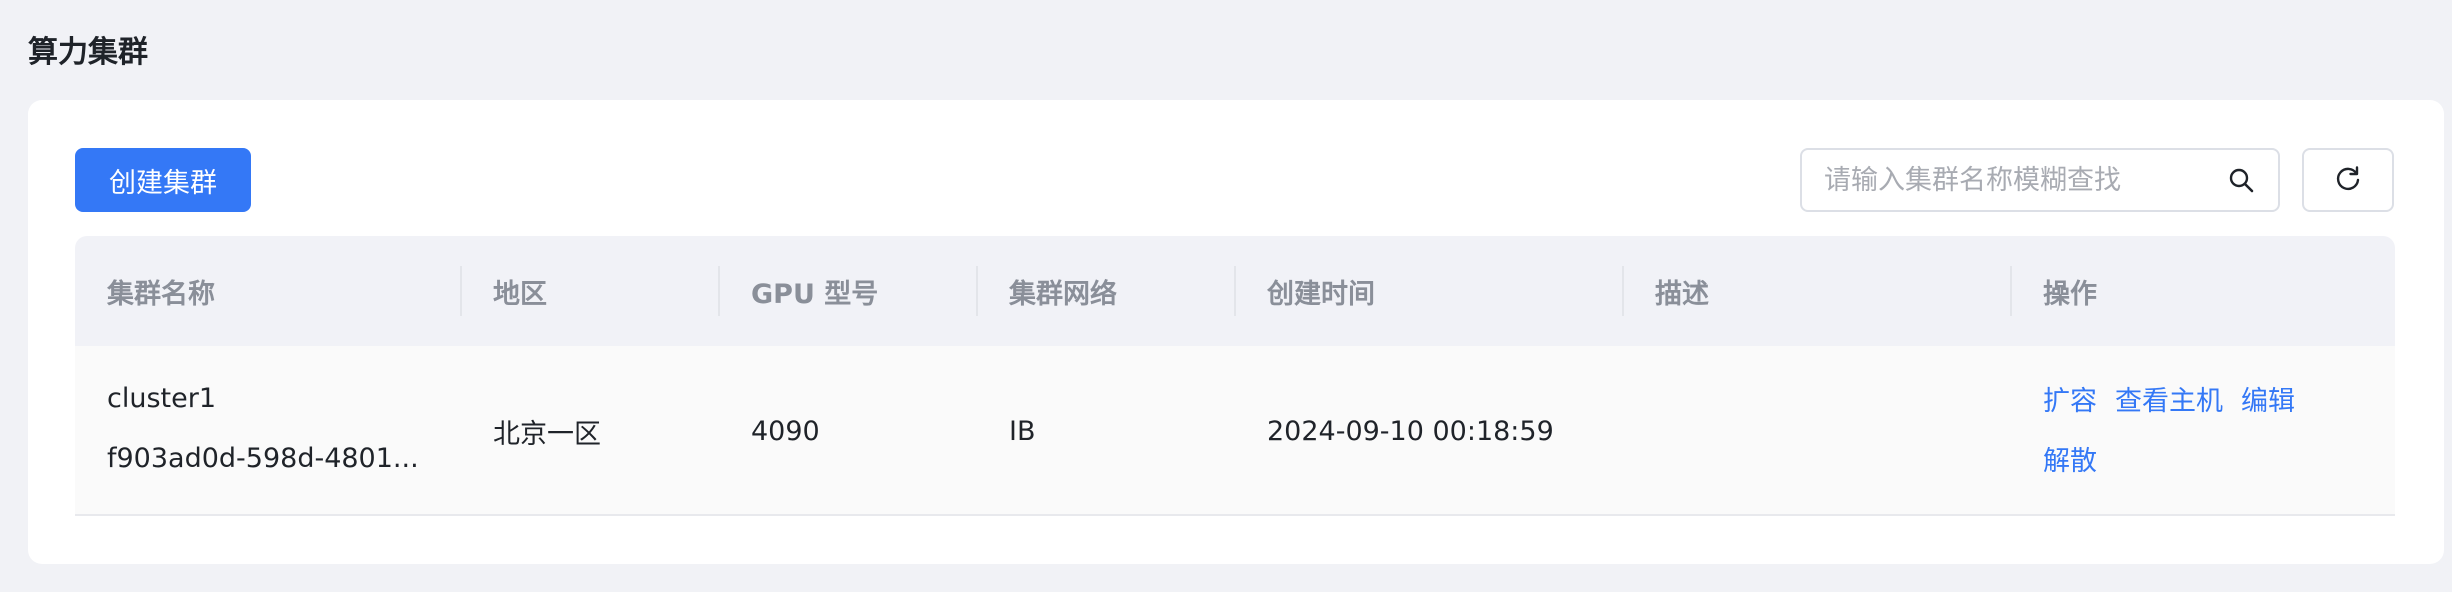  Describe the element at coordinates (163, 180) in the screenshot. I see `create-cluster-button: 创建集群` at that location.